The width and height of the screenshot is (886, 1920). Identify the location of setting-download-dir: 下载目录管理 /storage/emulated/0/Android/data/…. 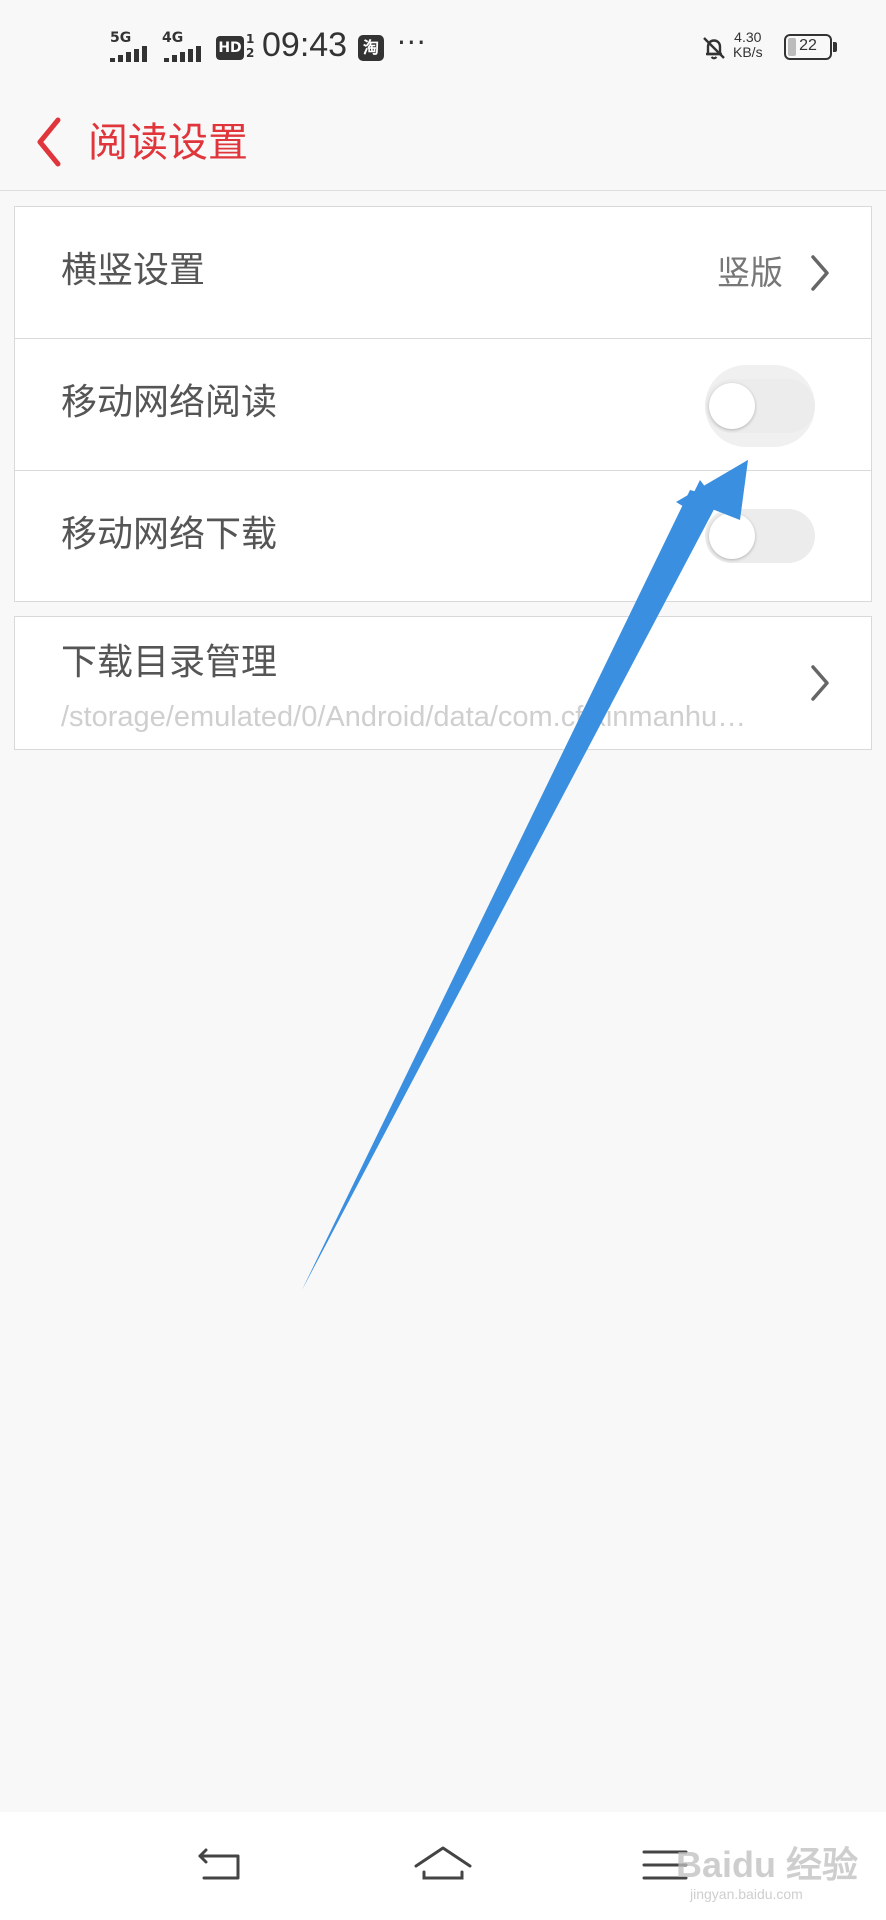
(443, 683).